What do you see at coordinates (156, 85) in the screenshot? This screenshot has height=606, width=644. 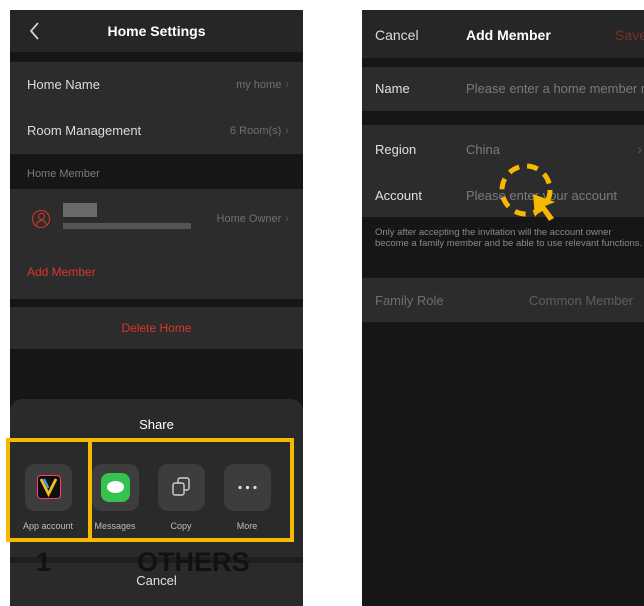 I see `home-name-row: Home Name my home ›` at bounding box center [156, 85].